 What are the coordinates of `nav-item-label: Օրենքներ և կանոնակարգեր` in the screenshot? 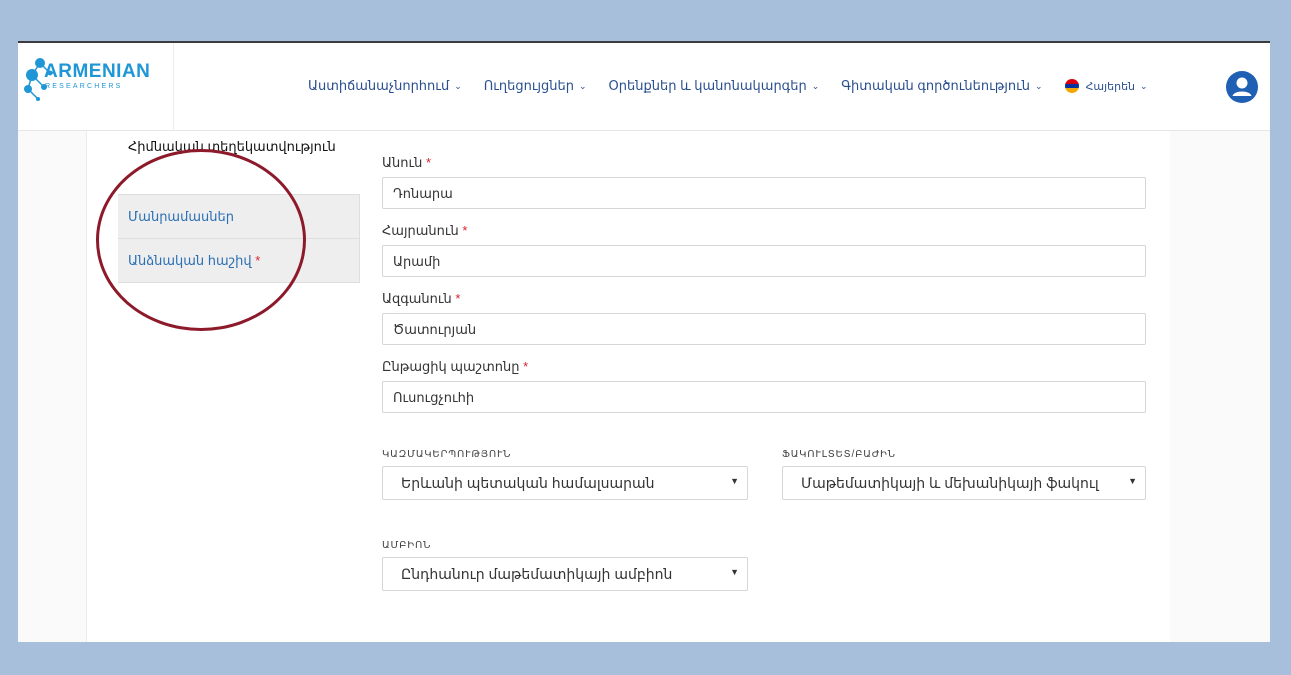 It's located at (707, 85).